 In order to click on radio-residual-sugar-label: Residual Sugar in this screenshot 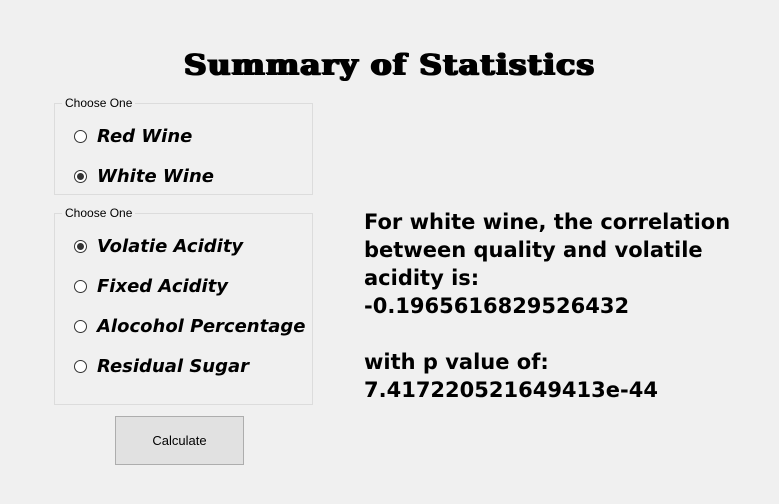, I will do `click(173, 366)`.